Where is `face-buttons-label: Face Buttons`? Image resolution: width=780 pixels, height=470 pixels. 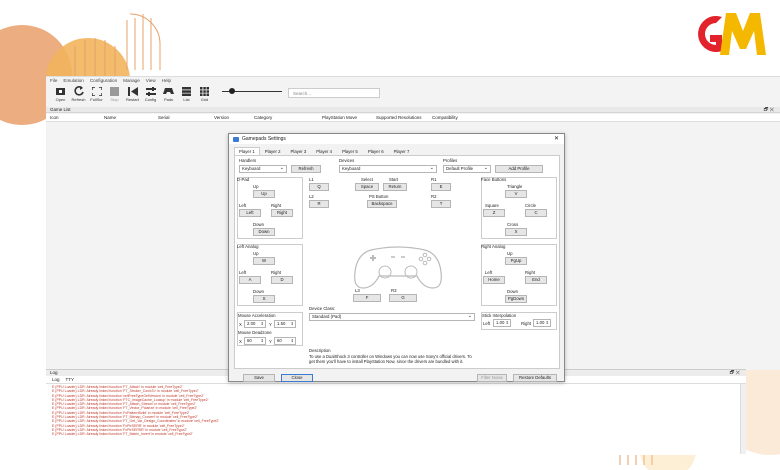 face-buttons-label: Face Buttons is located at coordinates (494, 179).